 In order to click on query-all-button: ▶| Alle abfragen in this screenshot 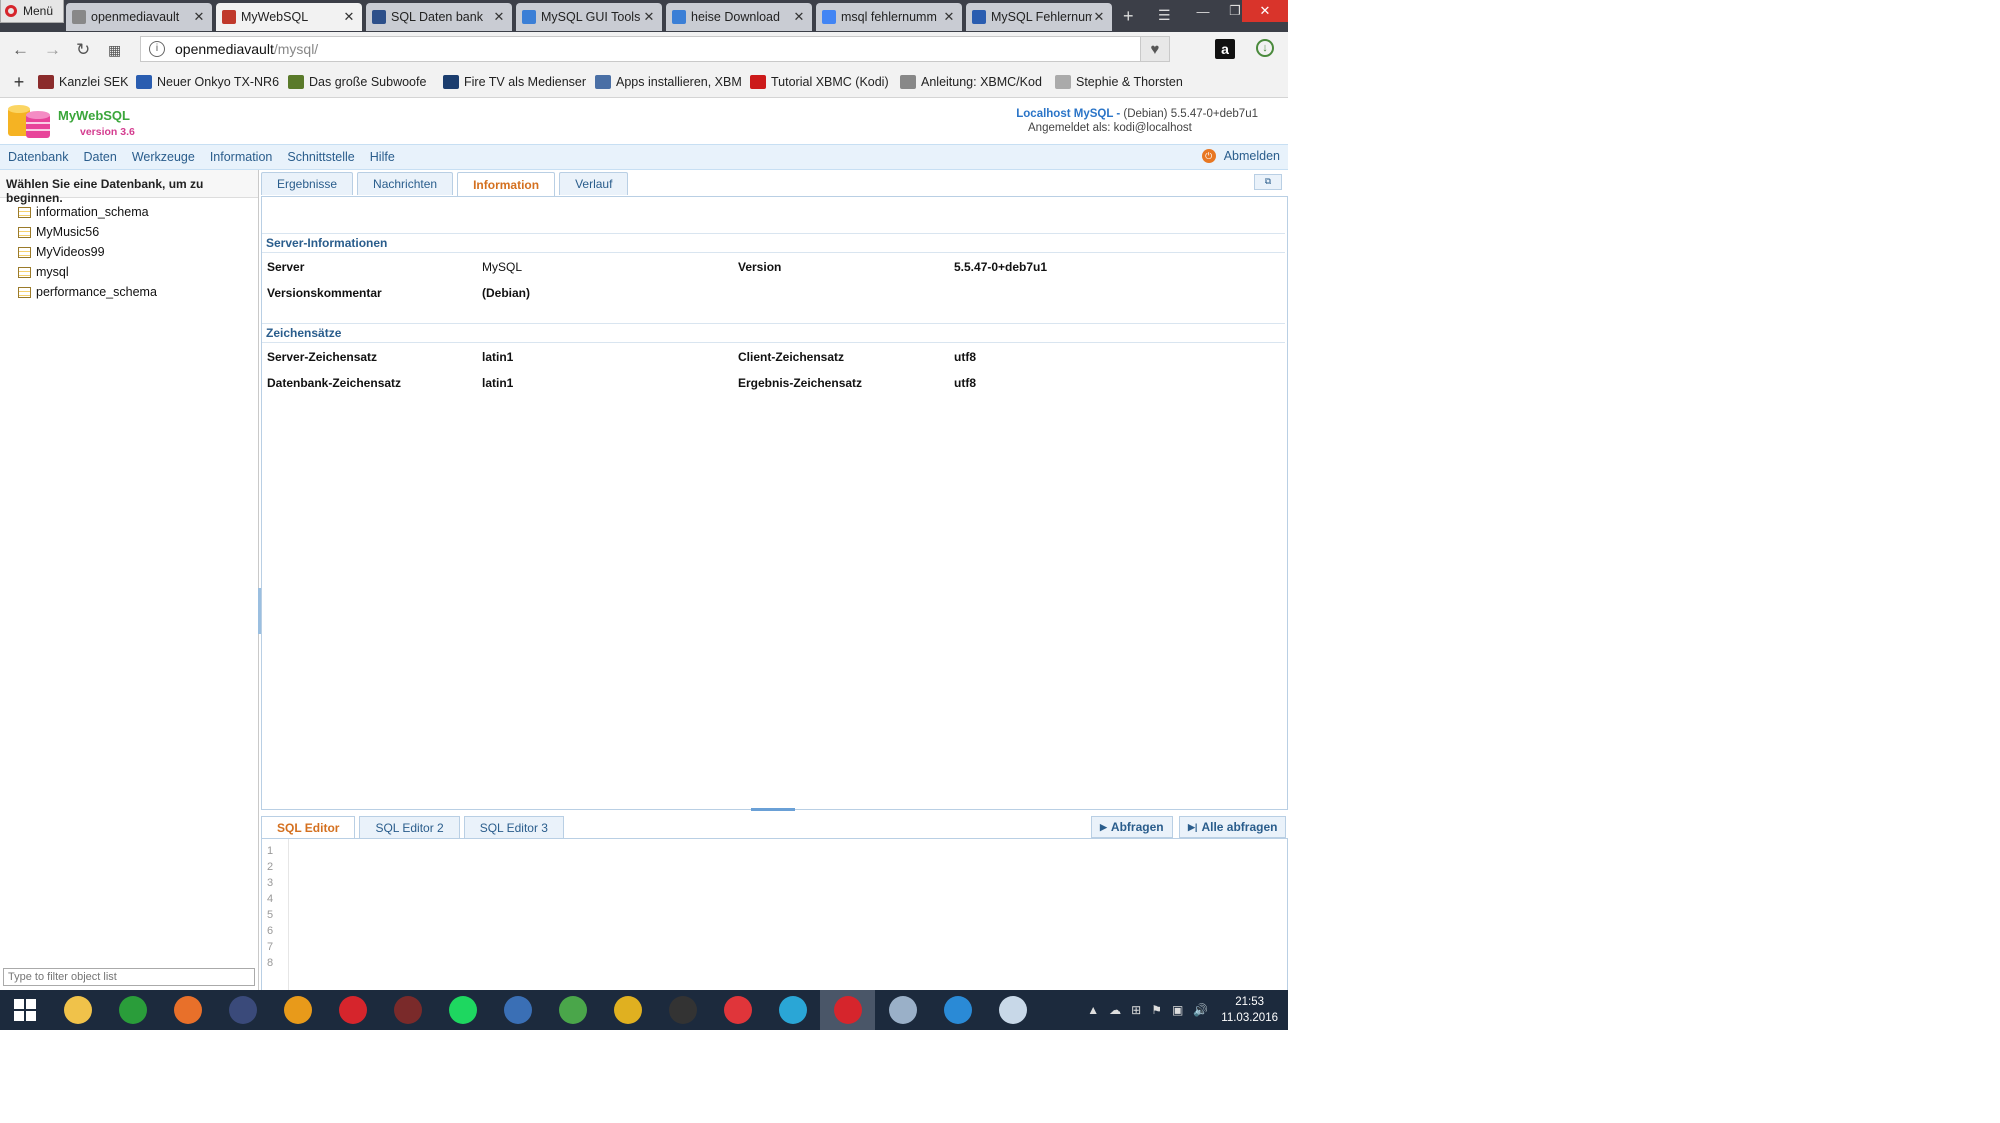, I will do `click(1233, 827)`.